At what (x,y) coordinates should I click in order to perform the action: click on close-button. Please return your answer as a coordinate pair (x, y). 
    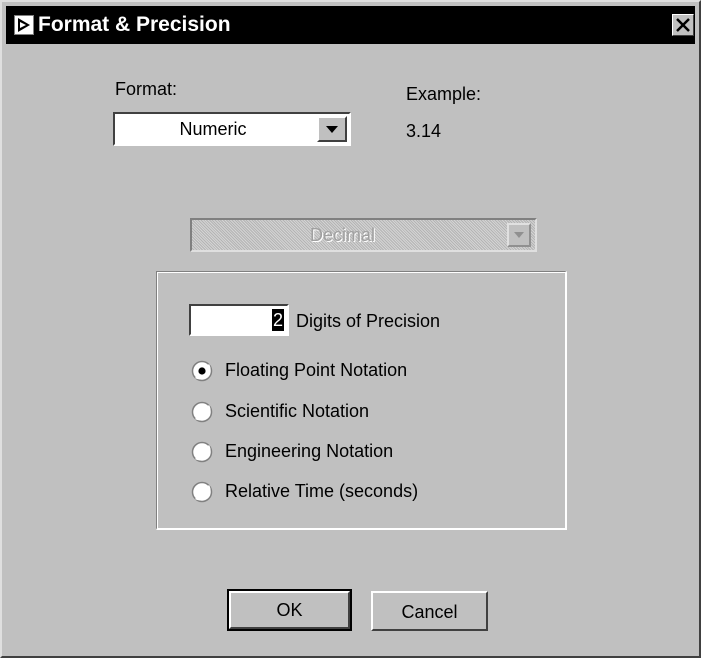
    Looking at the image, I should click on (683, 25).